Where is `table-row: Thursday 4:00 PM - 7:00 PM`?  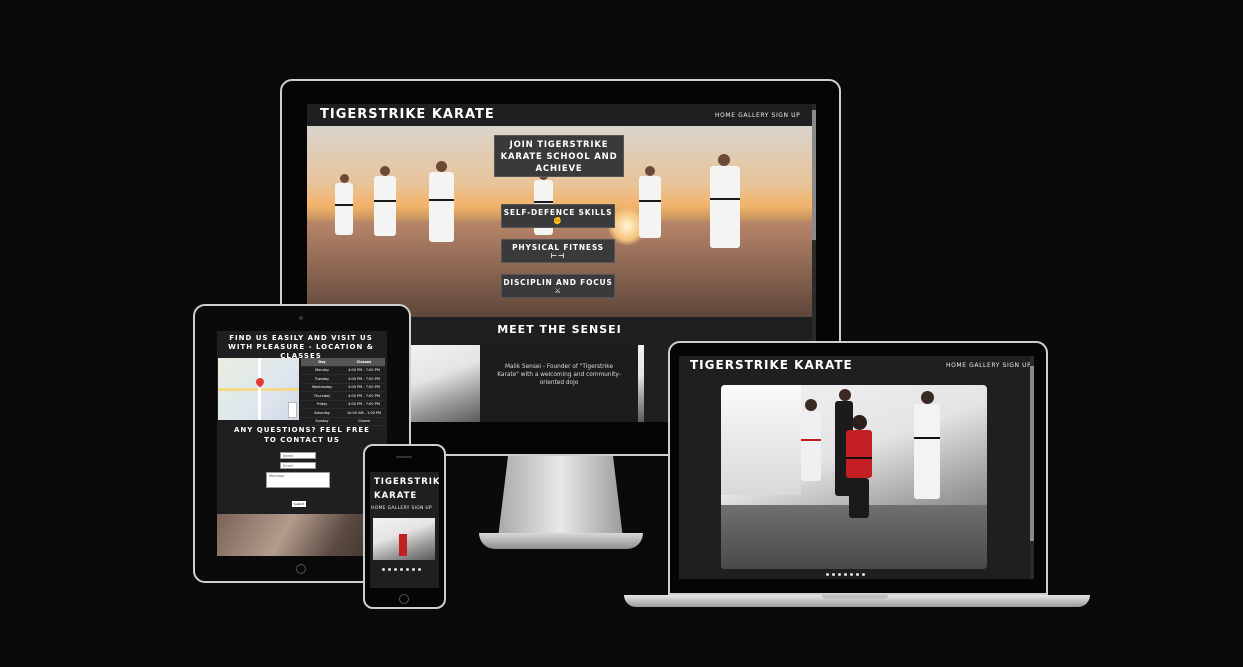 table-row: Thursday 4:00 PM - 7:00 PM is located at coordinates (343, 396).